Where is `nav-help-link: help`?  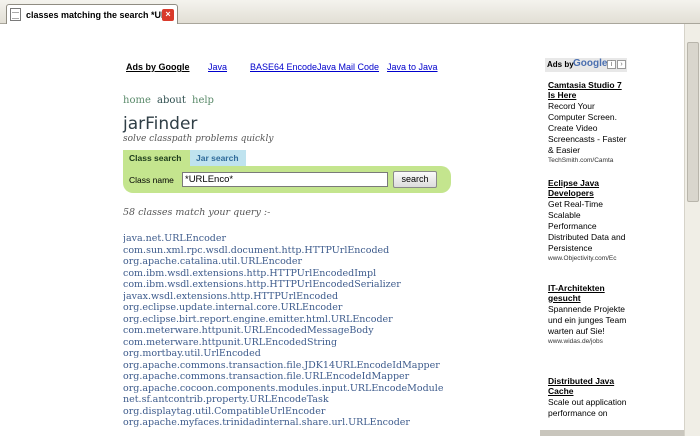 nav-help-link: help is located at coordinates (203, 100).